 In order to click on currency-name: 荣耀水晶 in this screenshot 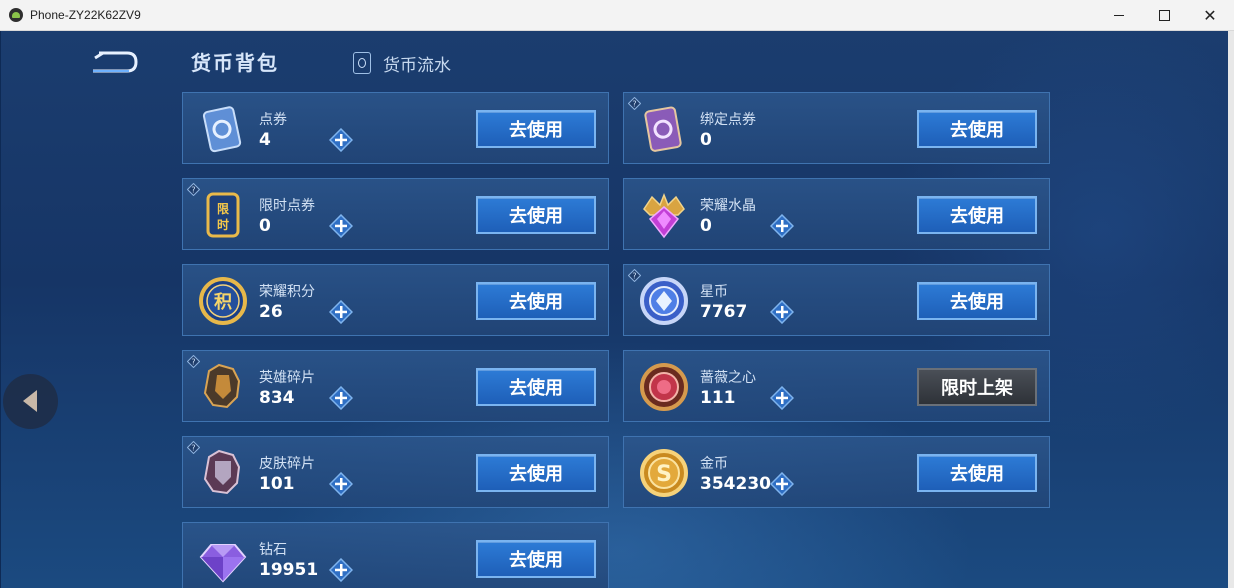, I will do `click(728, 206)`.